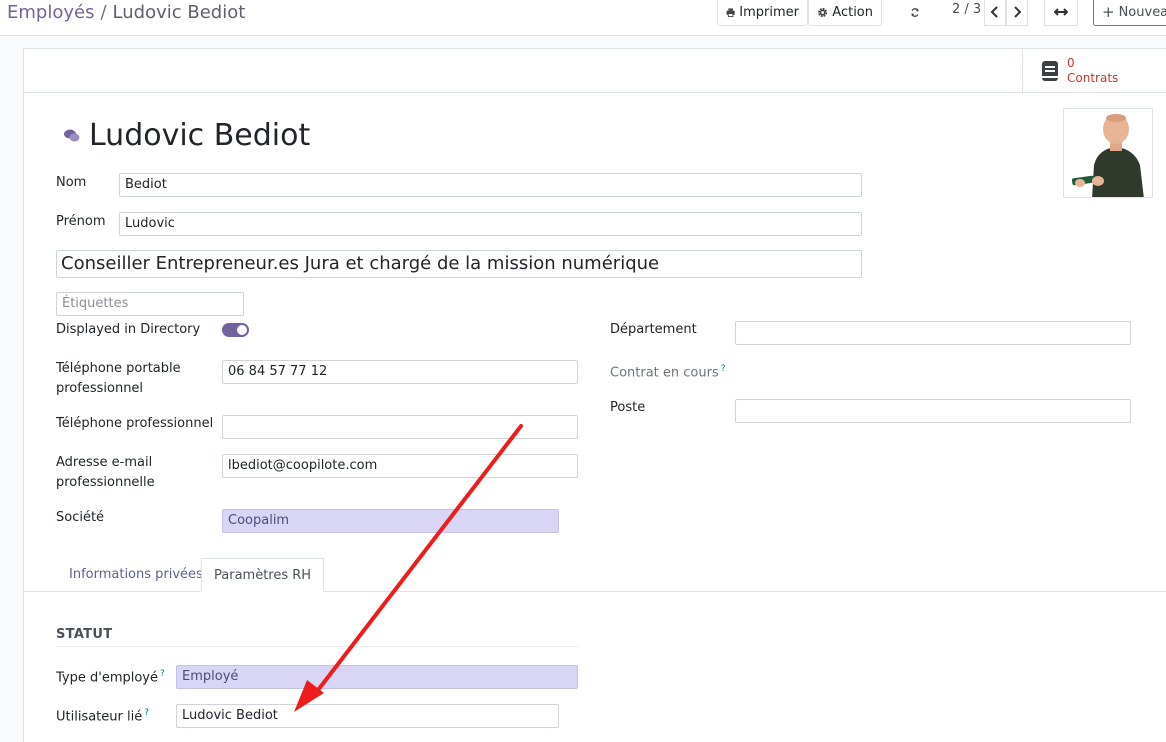 The height and width of the screenshot is (742, 1166). Describe the element at coordinates (595, 71) in the screenshot. I see `smart-button-box: 0 Contrats` at that location.